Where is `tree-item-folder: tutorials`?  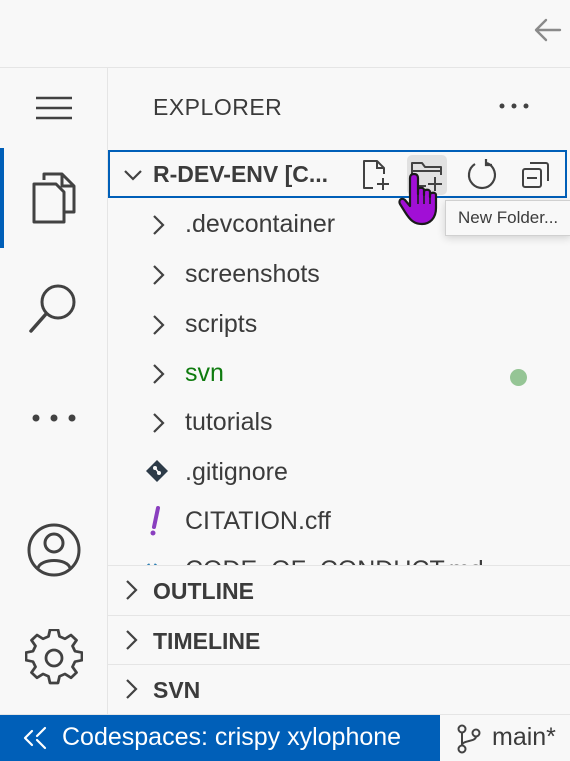
tree-item-folder: tutorials is located at coordinates (337, 423).